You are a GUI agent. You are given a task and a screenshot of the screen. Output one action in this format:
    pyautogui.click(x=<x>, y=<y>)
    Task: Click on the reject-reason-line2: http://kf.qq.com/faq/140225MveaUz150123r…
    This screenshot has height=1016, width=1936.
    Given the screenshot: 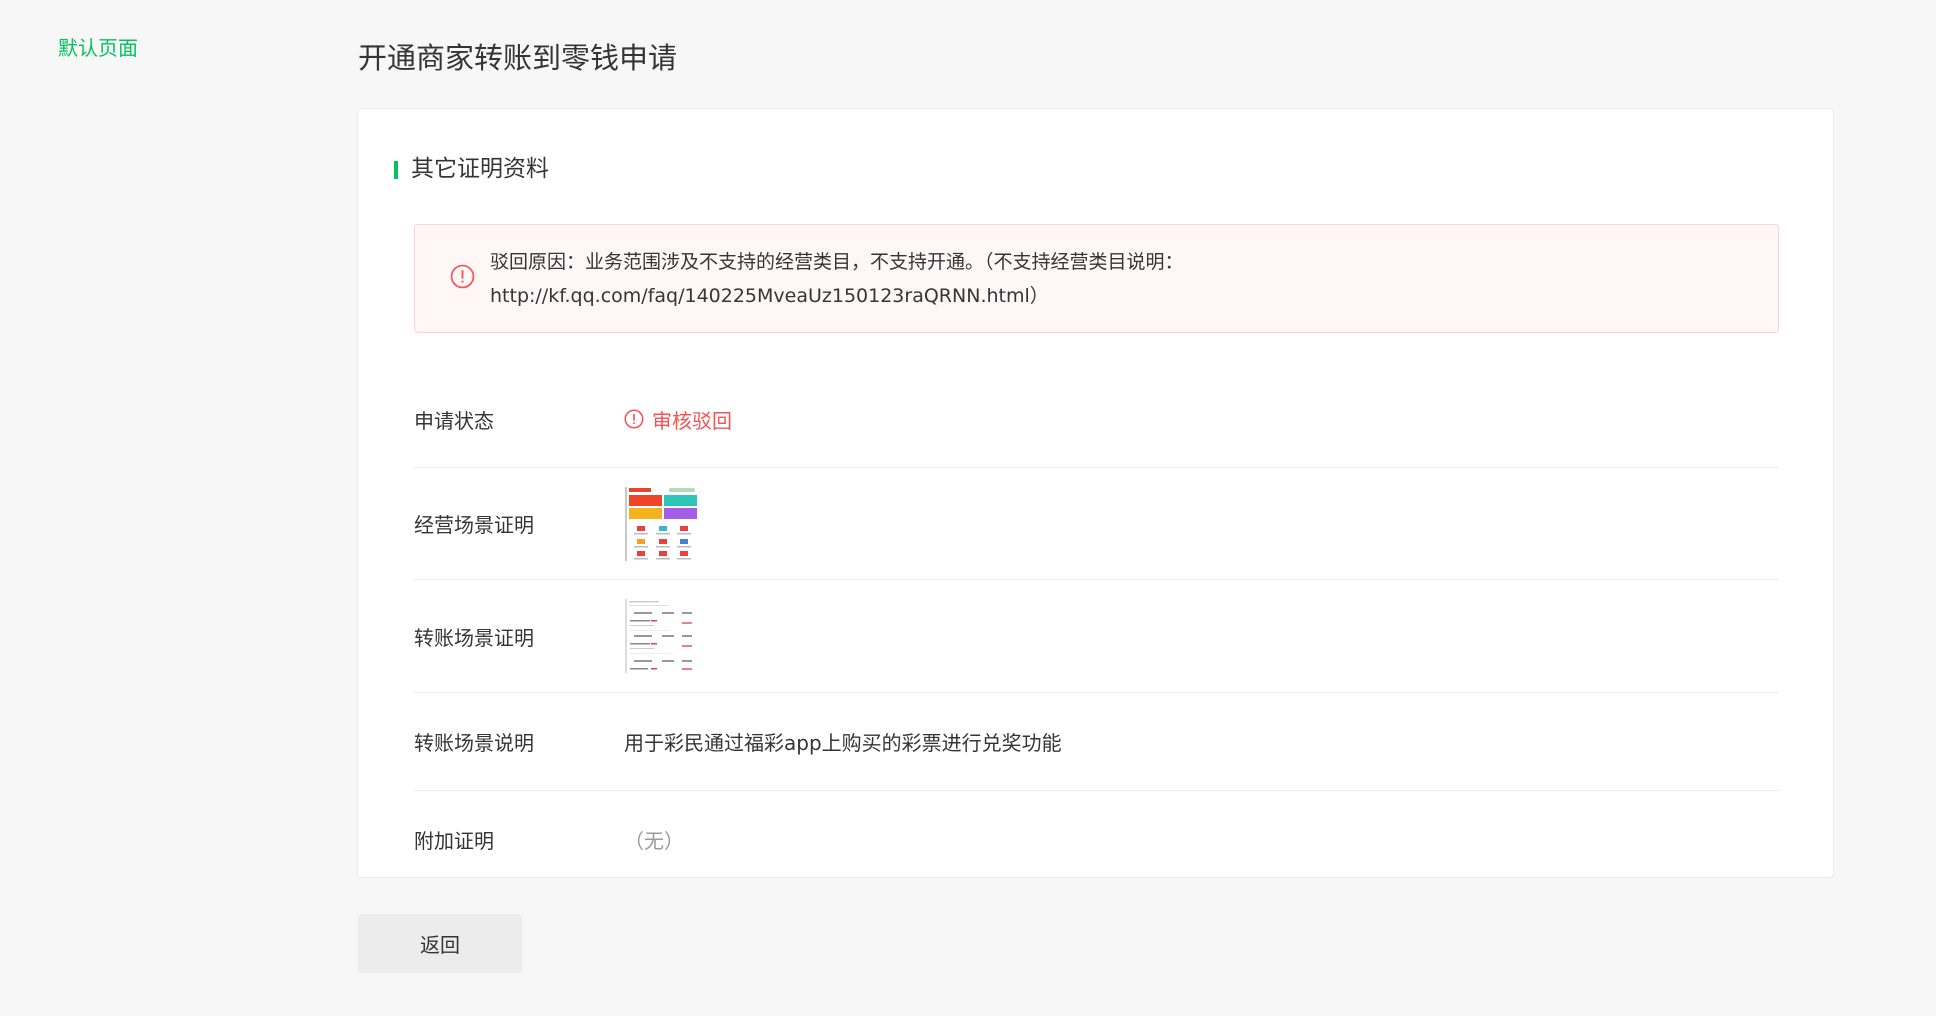 What is the action you would take?
    pyautogui.click(x=769, y=296)
    